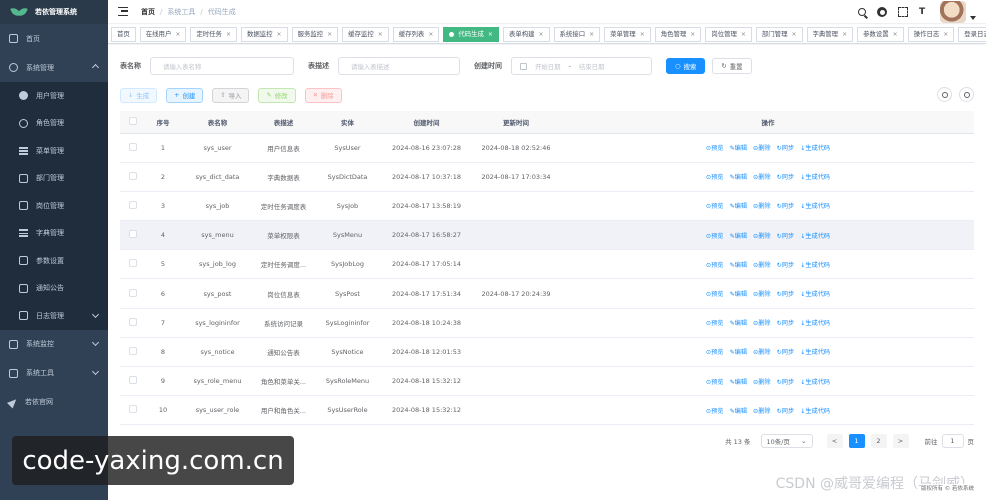 The image size is (986, 500). Describe the element at coordinates (882, 12) in the screenshot. I see `github-icon` at that location.